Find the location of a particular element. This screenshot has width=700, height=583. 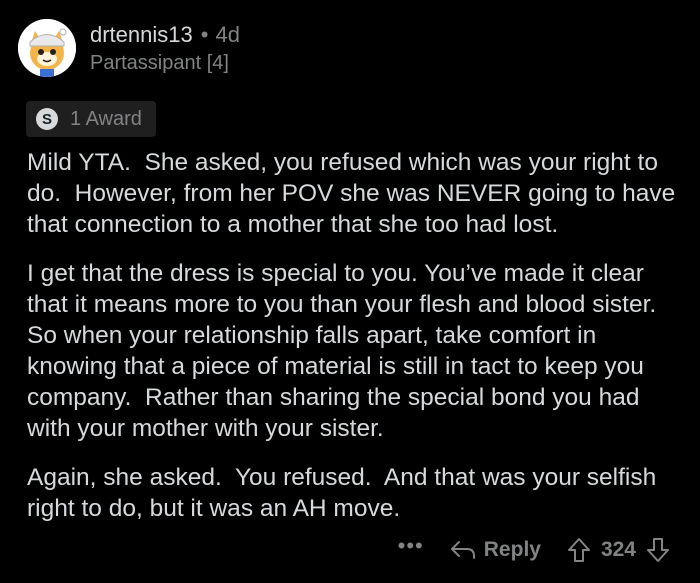

author-meta: drtennis13 • 4d Partassipant [4] is located at coordinates (165, 48).